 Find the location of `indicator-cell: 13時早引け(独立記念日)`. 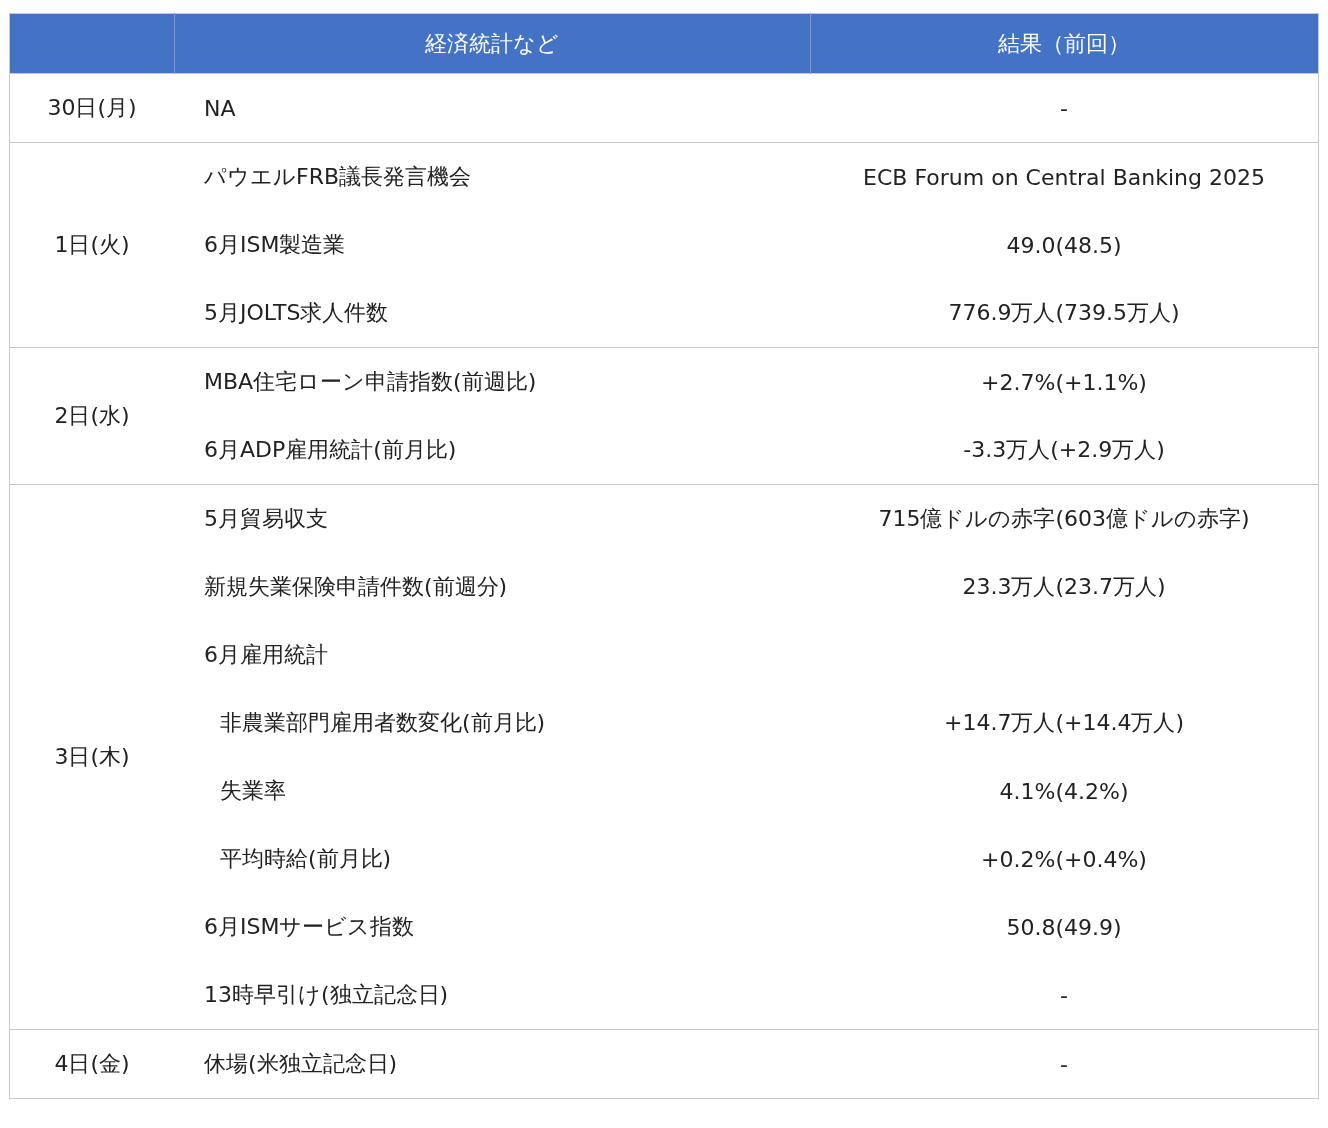

indicator-cell: 13時早引け(独立記念日) is located at coordinates (492, 995).